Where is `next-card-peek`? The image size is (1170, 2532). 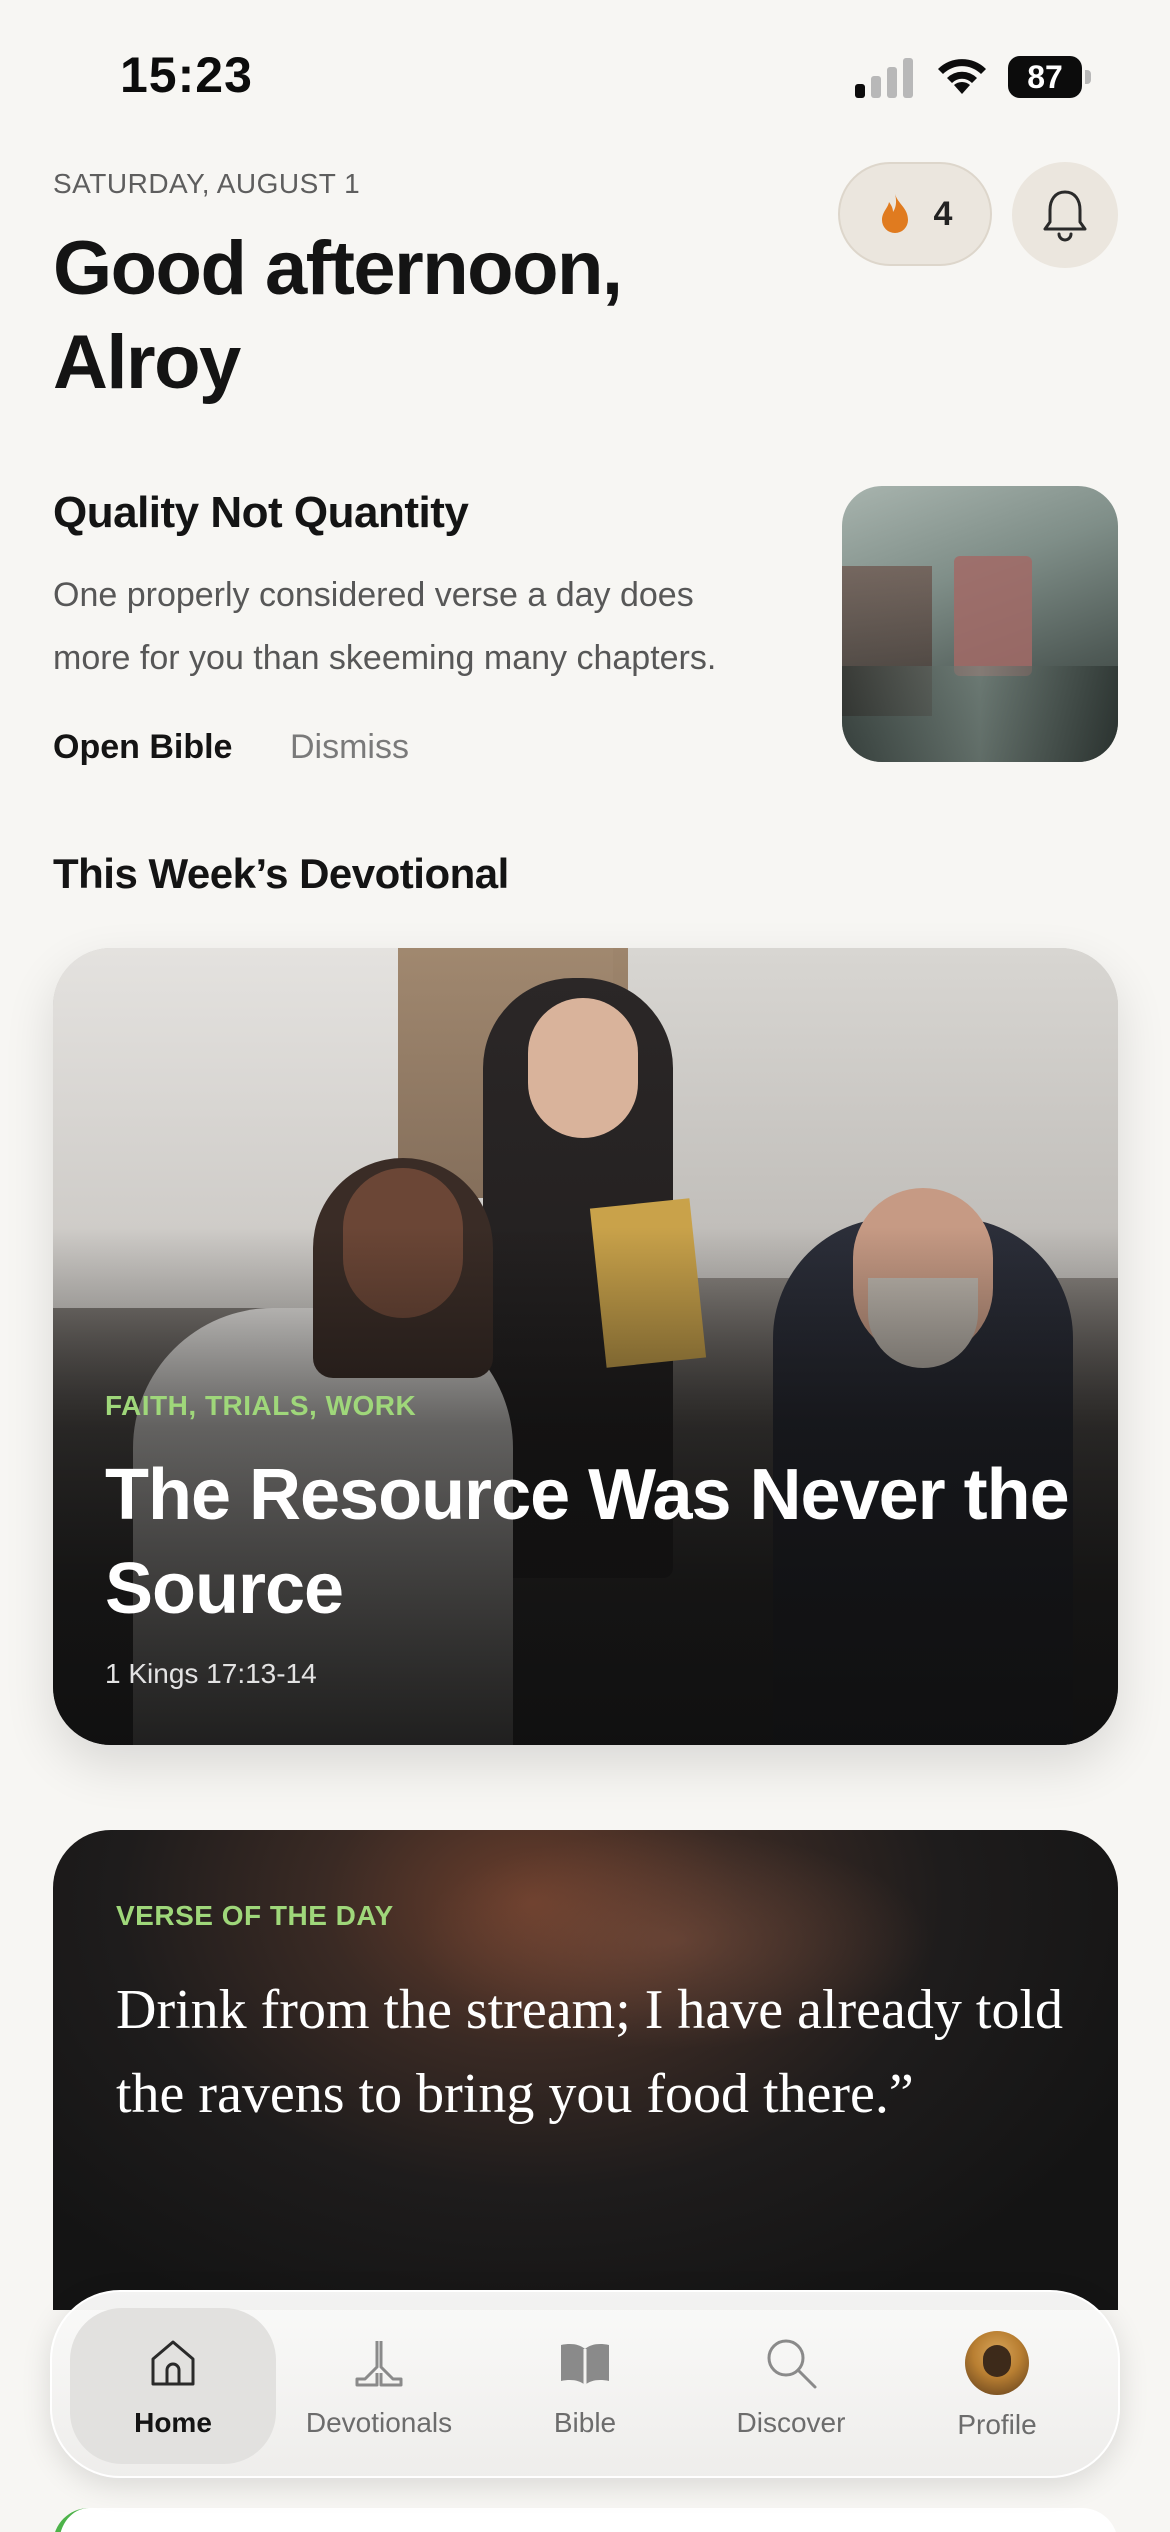
next-card-peek is located at coordinates (585, 2520).